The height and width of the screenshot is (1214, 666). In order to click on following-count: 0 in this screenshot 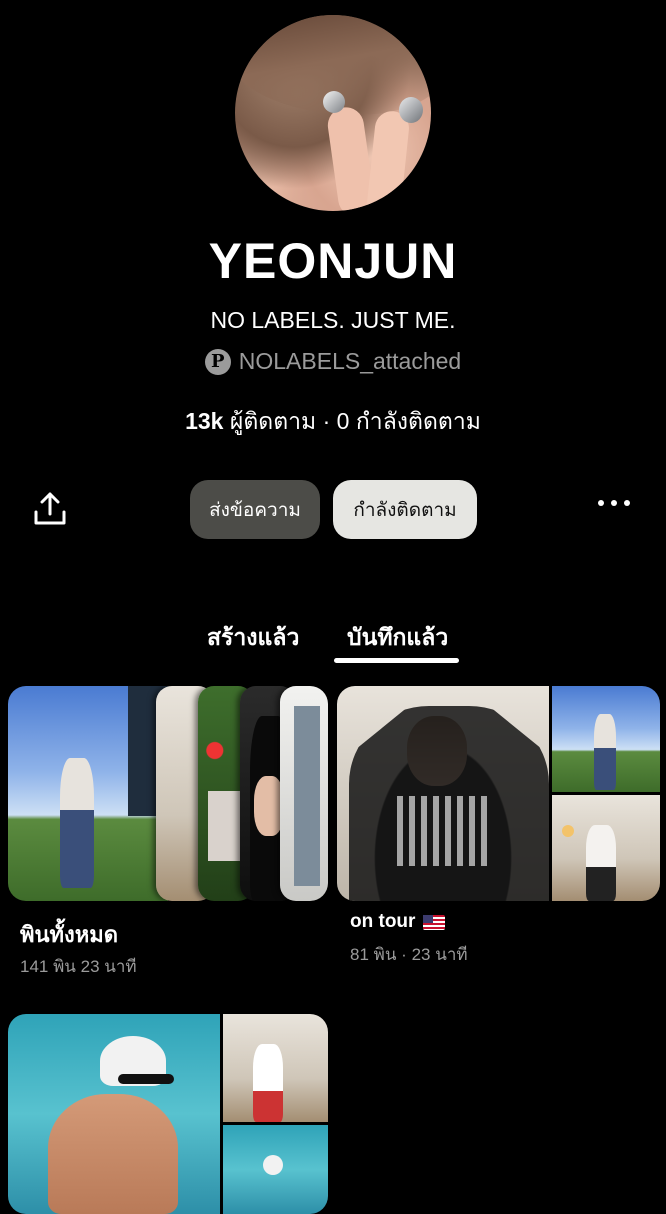, I will do `click(343, 421)`.